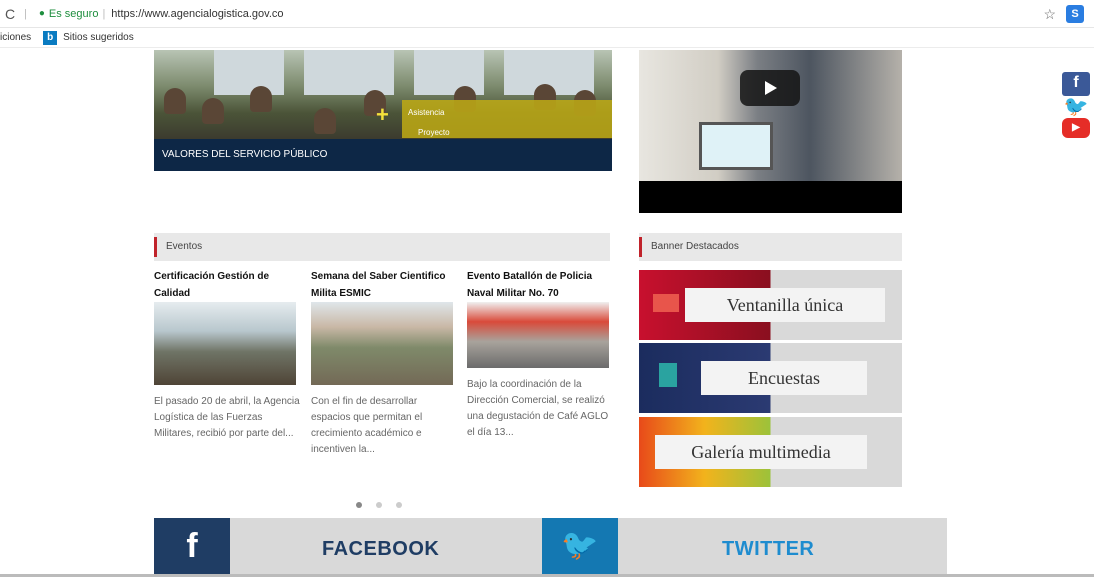 This screenshot has height=577, width=1094. What do you see at coordinates (50, 37) in the screenshot?
I see `bing-icon: b` at bounding box center [50, 37].